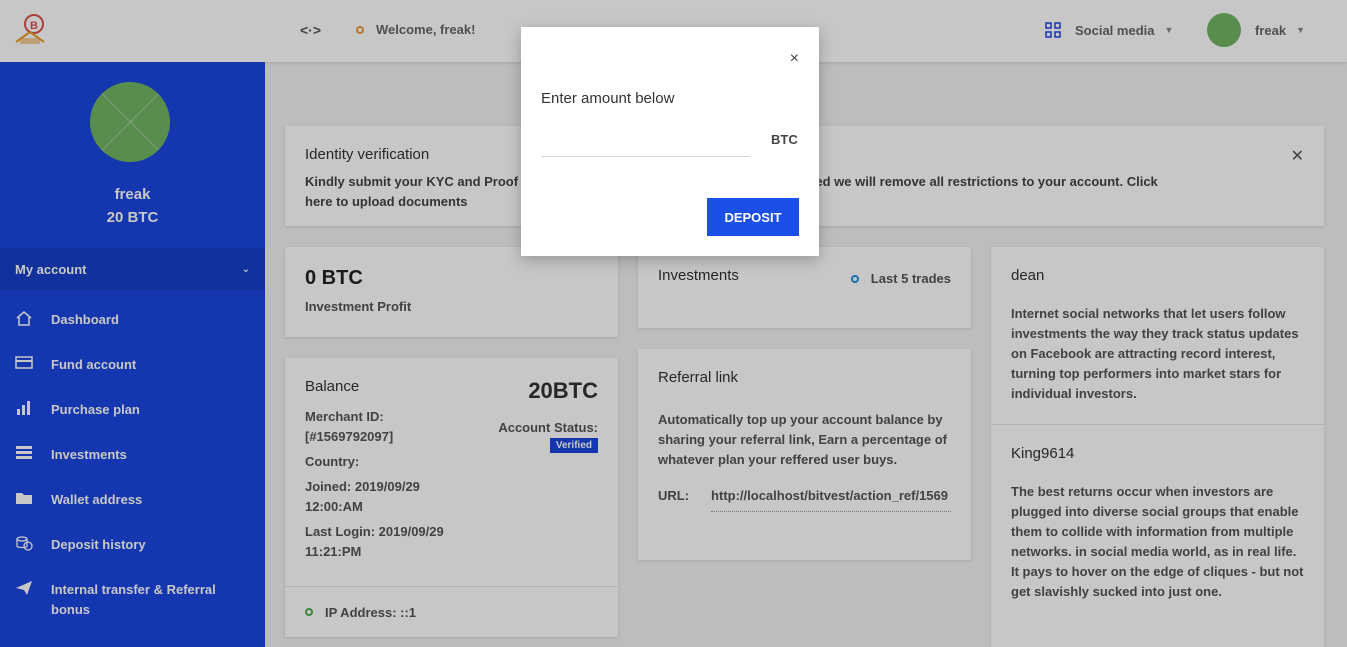 The height and width of the screenshot is (647, 1347). What do you see at coordinates (794, 59) in the screenshot?
I see `close-icon: ×` at bounding box center [794, 59].